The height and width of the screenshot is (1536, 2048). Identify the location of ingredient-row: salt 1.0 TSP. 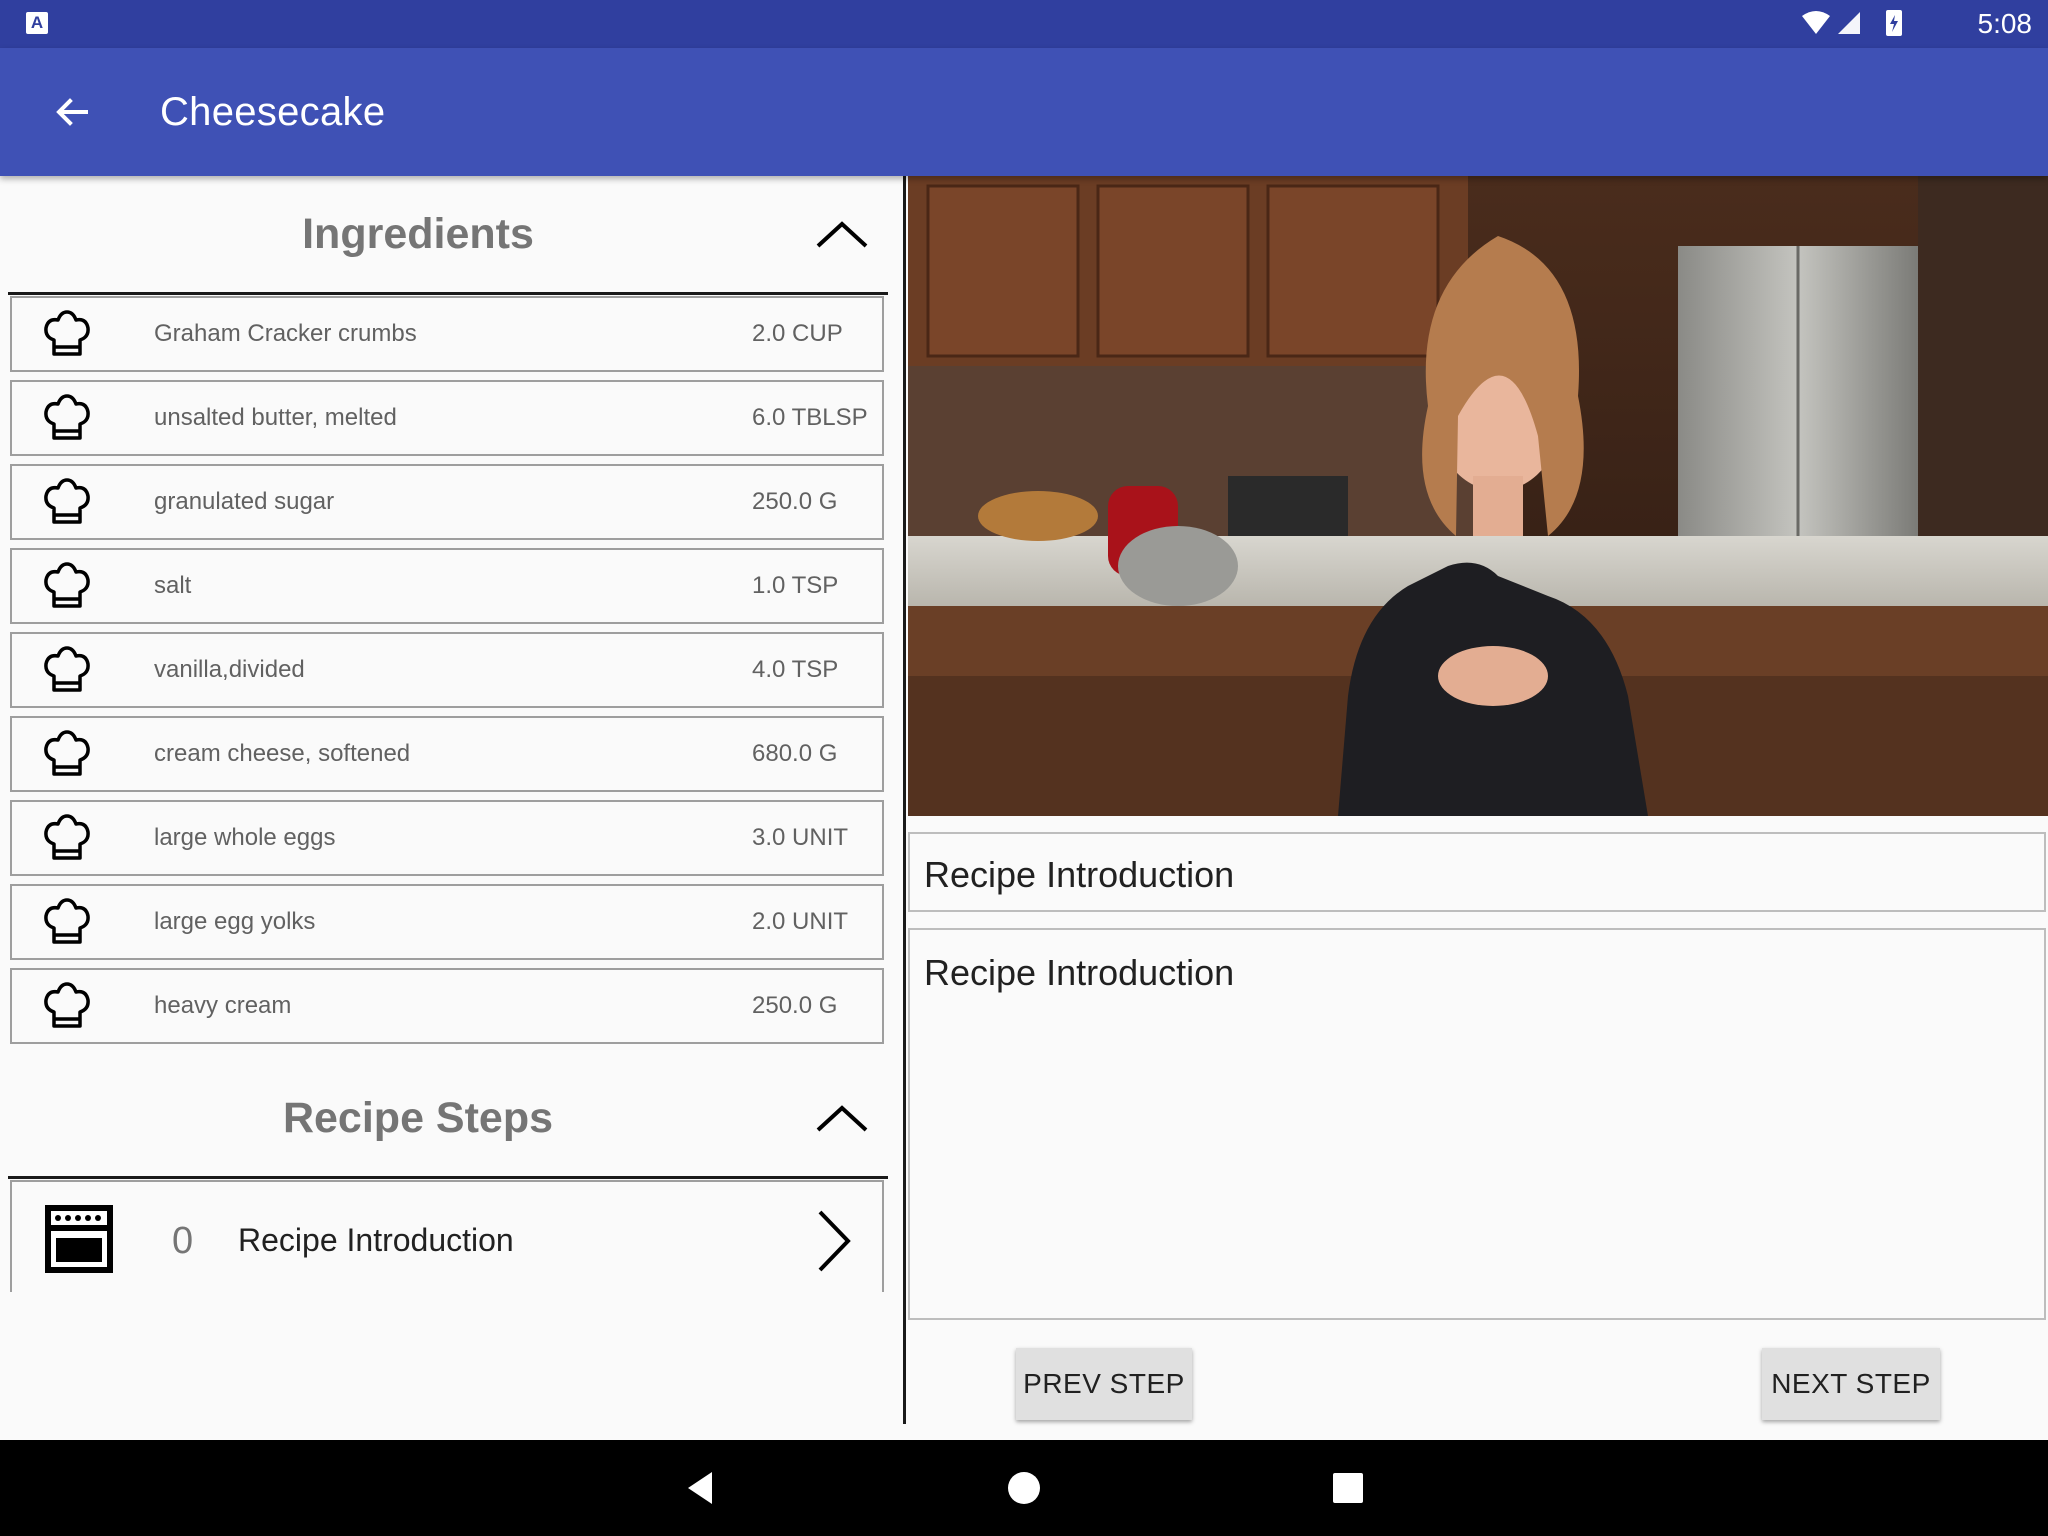
(447, 586).